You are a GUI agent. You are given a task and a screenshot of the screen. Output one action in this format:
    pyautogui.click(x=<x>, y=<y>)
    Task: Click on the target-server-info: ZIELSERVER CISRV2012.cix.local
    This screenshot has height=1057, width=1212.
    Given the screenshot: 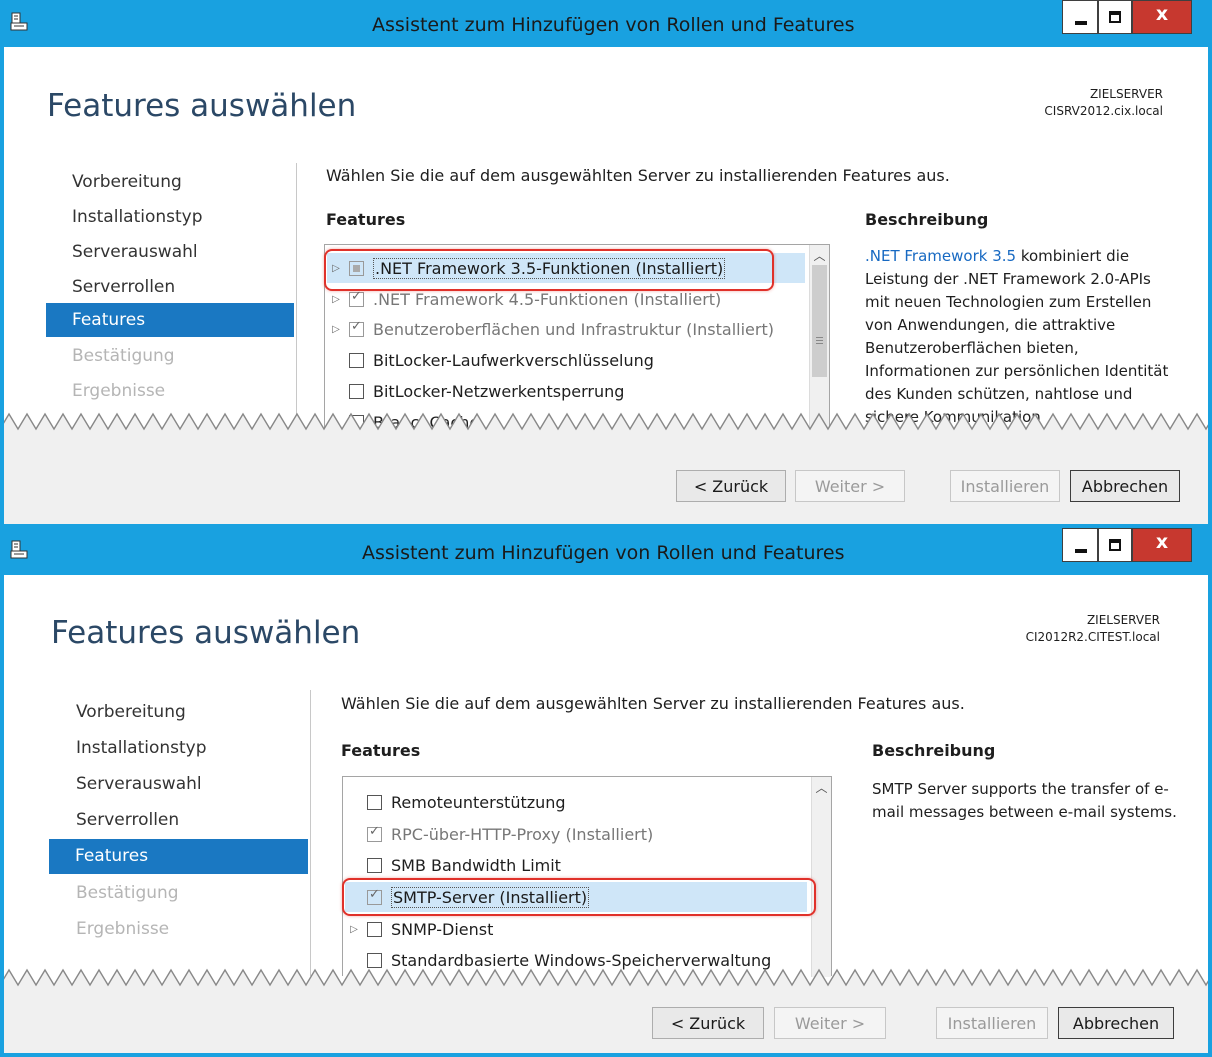 What is the action you would take?
    pyautogui.click(x=1103, y=103)
    